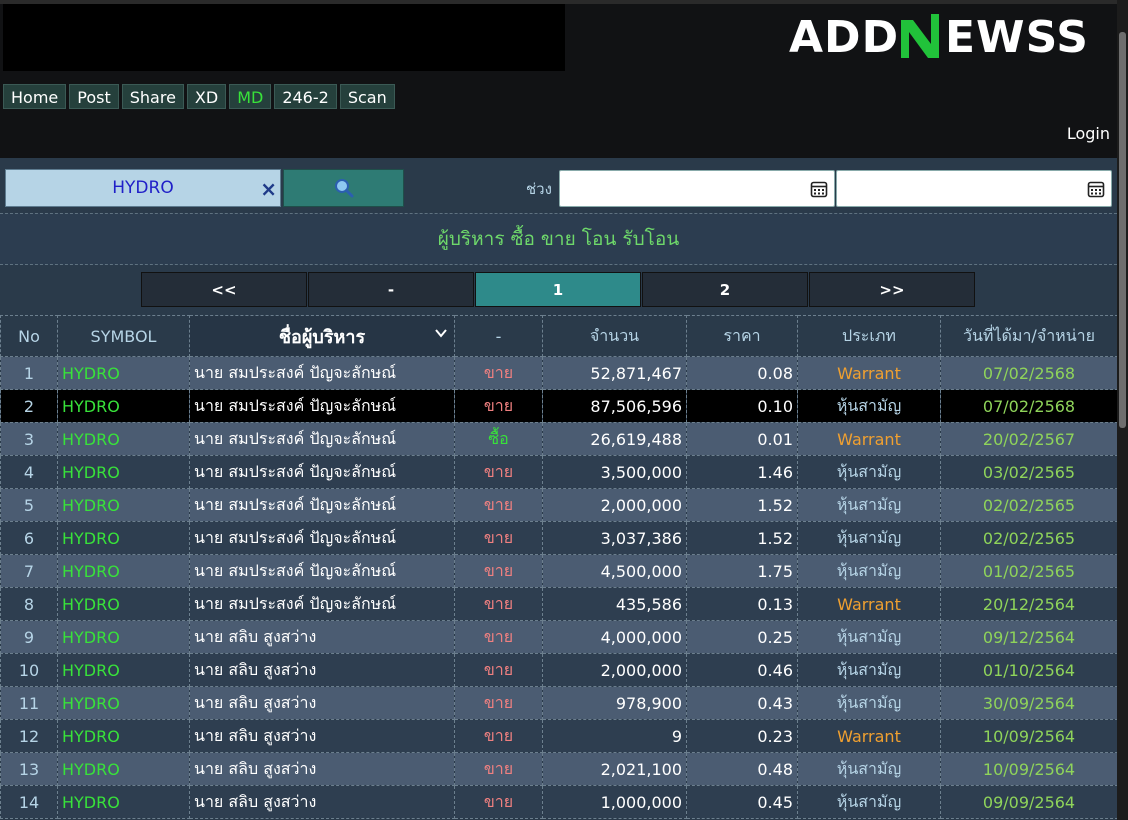 This screenshot has height=820, width=1128. I want to click on col-header-amount: จำนวน, so click(614, 336).